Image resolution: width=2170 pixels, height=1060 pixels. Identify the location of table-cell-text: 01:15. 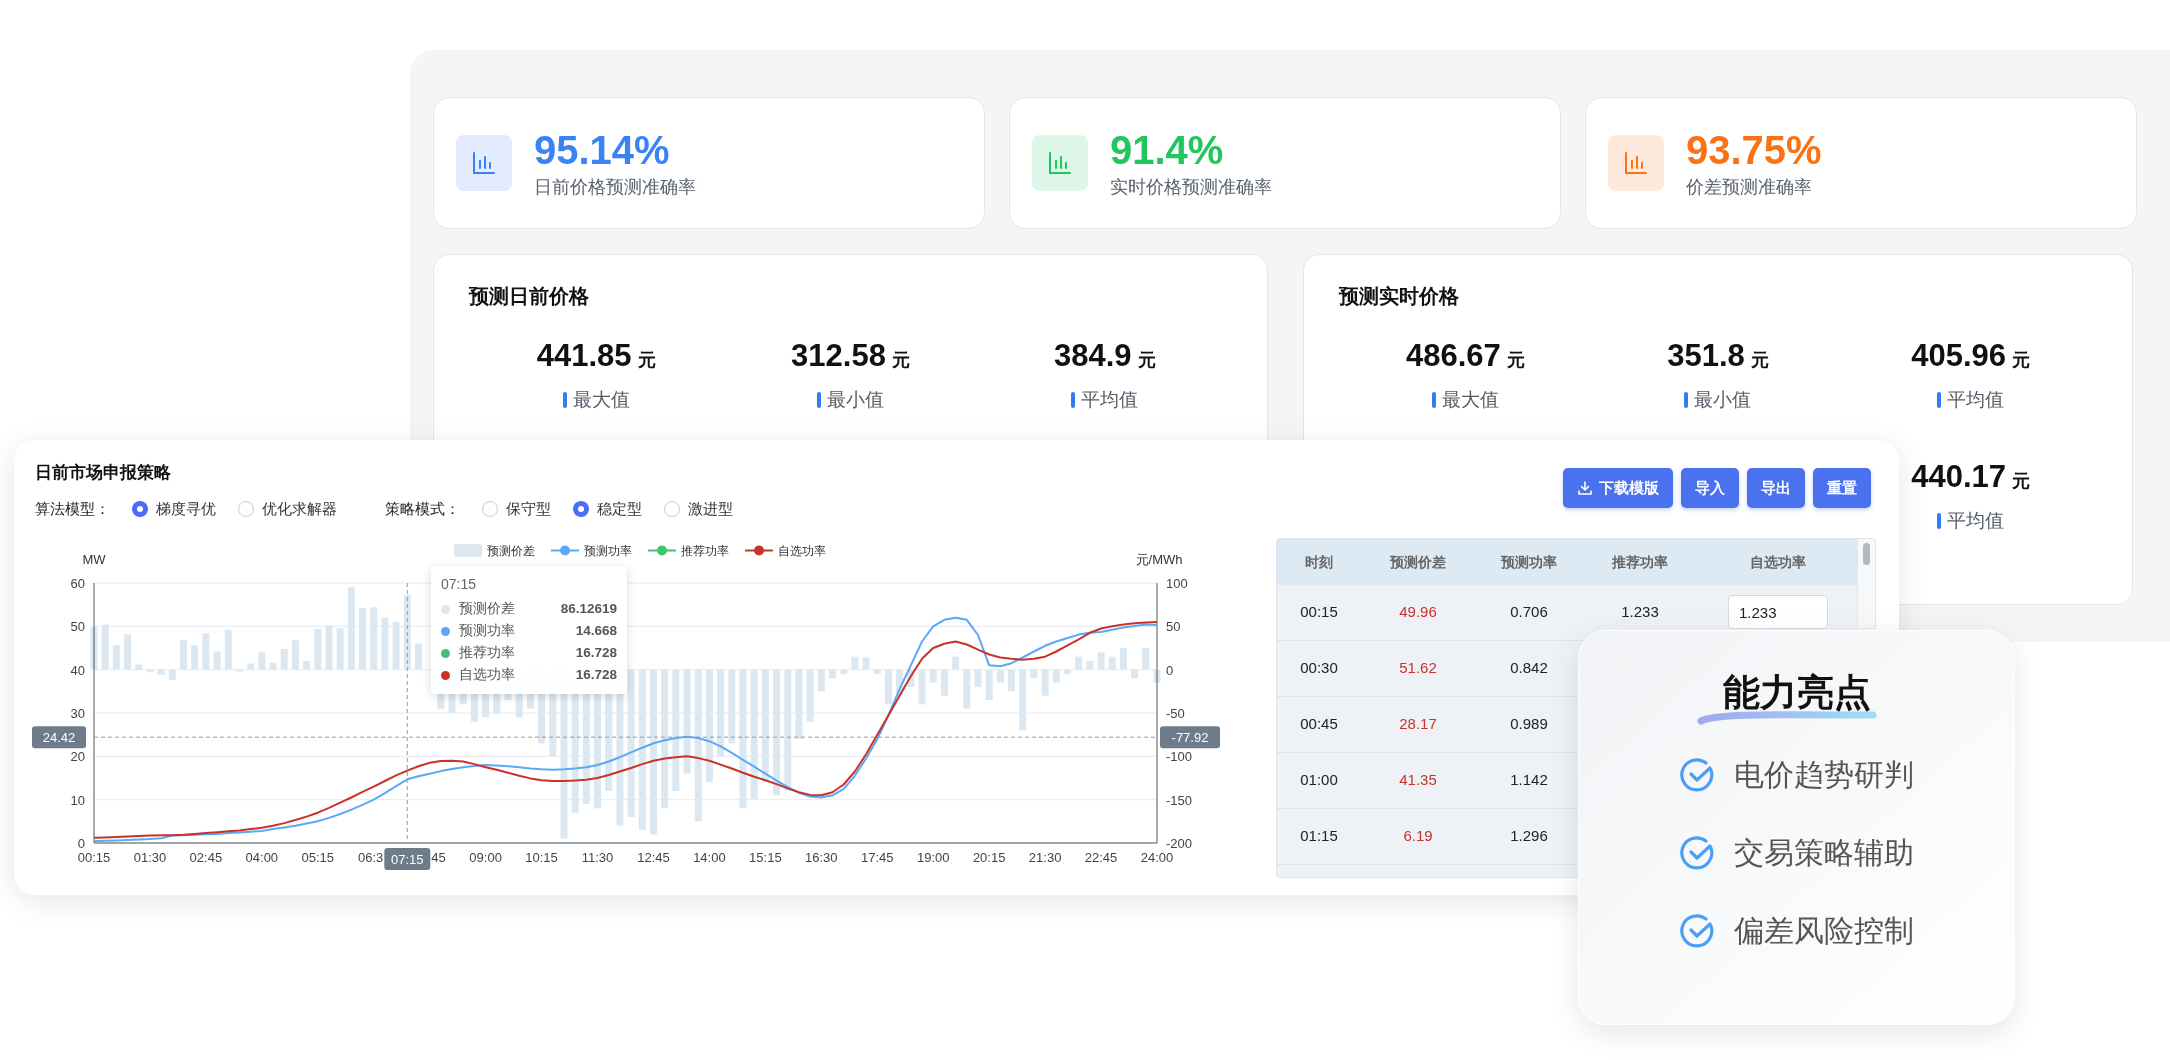
(1319, 836).